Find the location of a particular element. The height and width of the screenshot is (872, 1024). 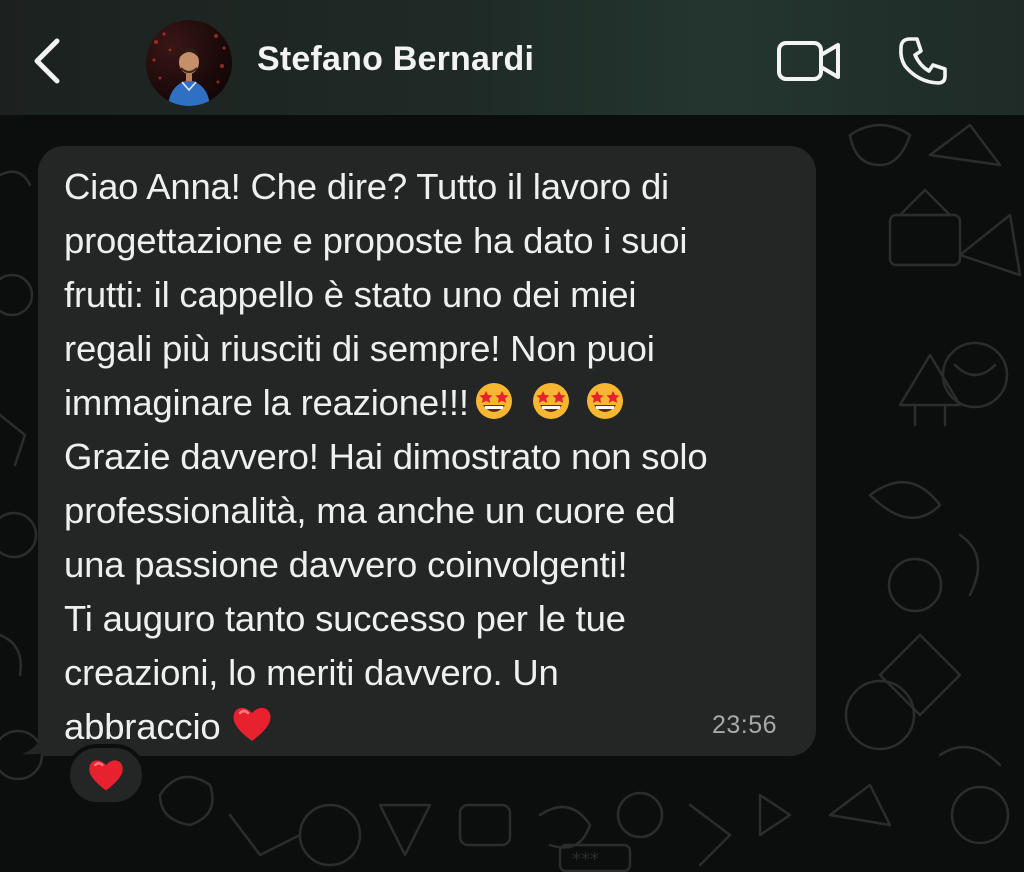

message-line: immaginare la reazione!!! is located at coordinates (438, 403).